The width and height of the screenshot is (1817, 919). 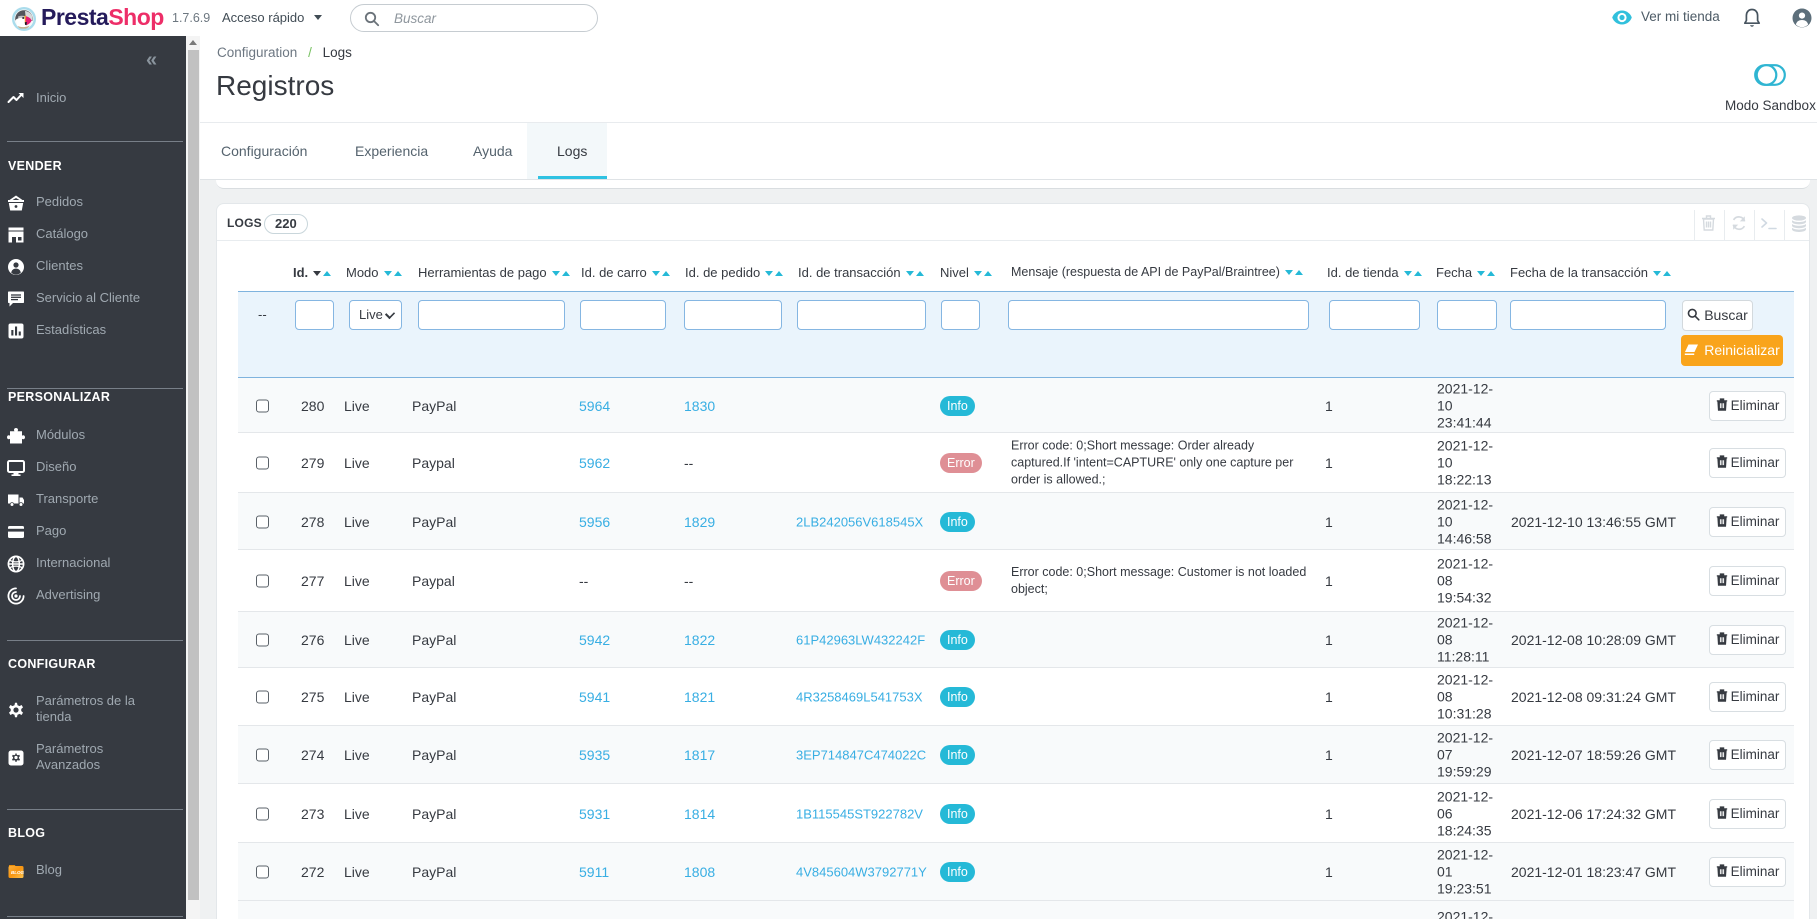 I want to click on svg-text: BLOG, so click(x=17, y=872).